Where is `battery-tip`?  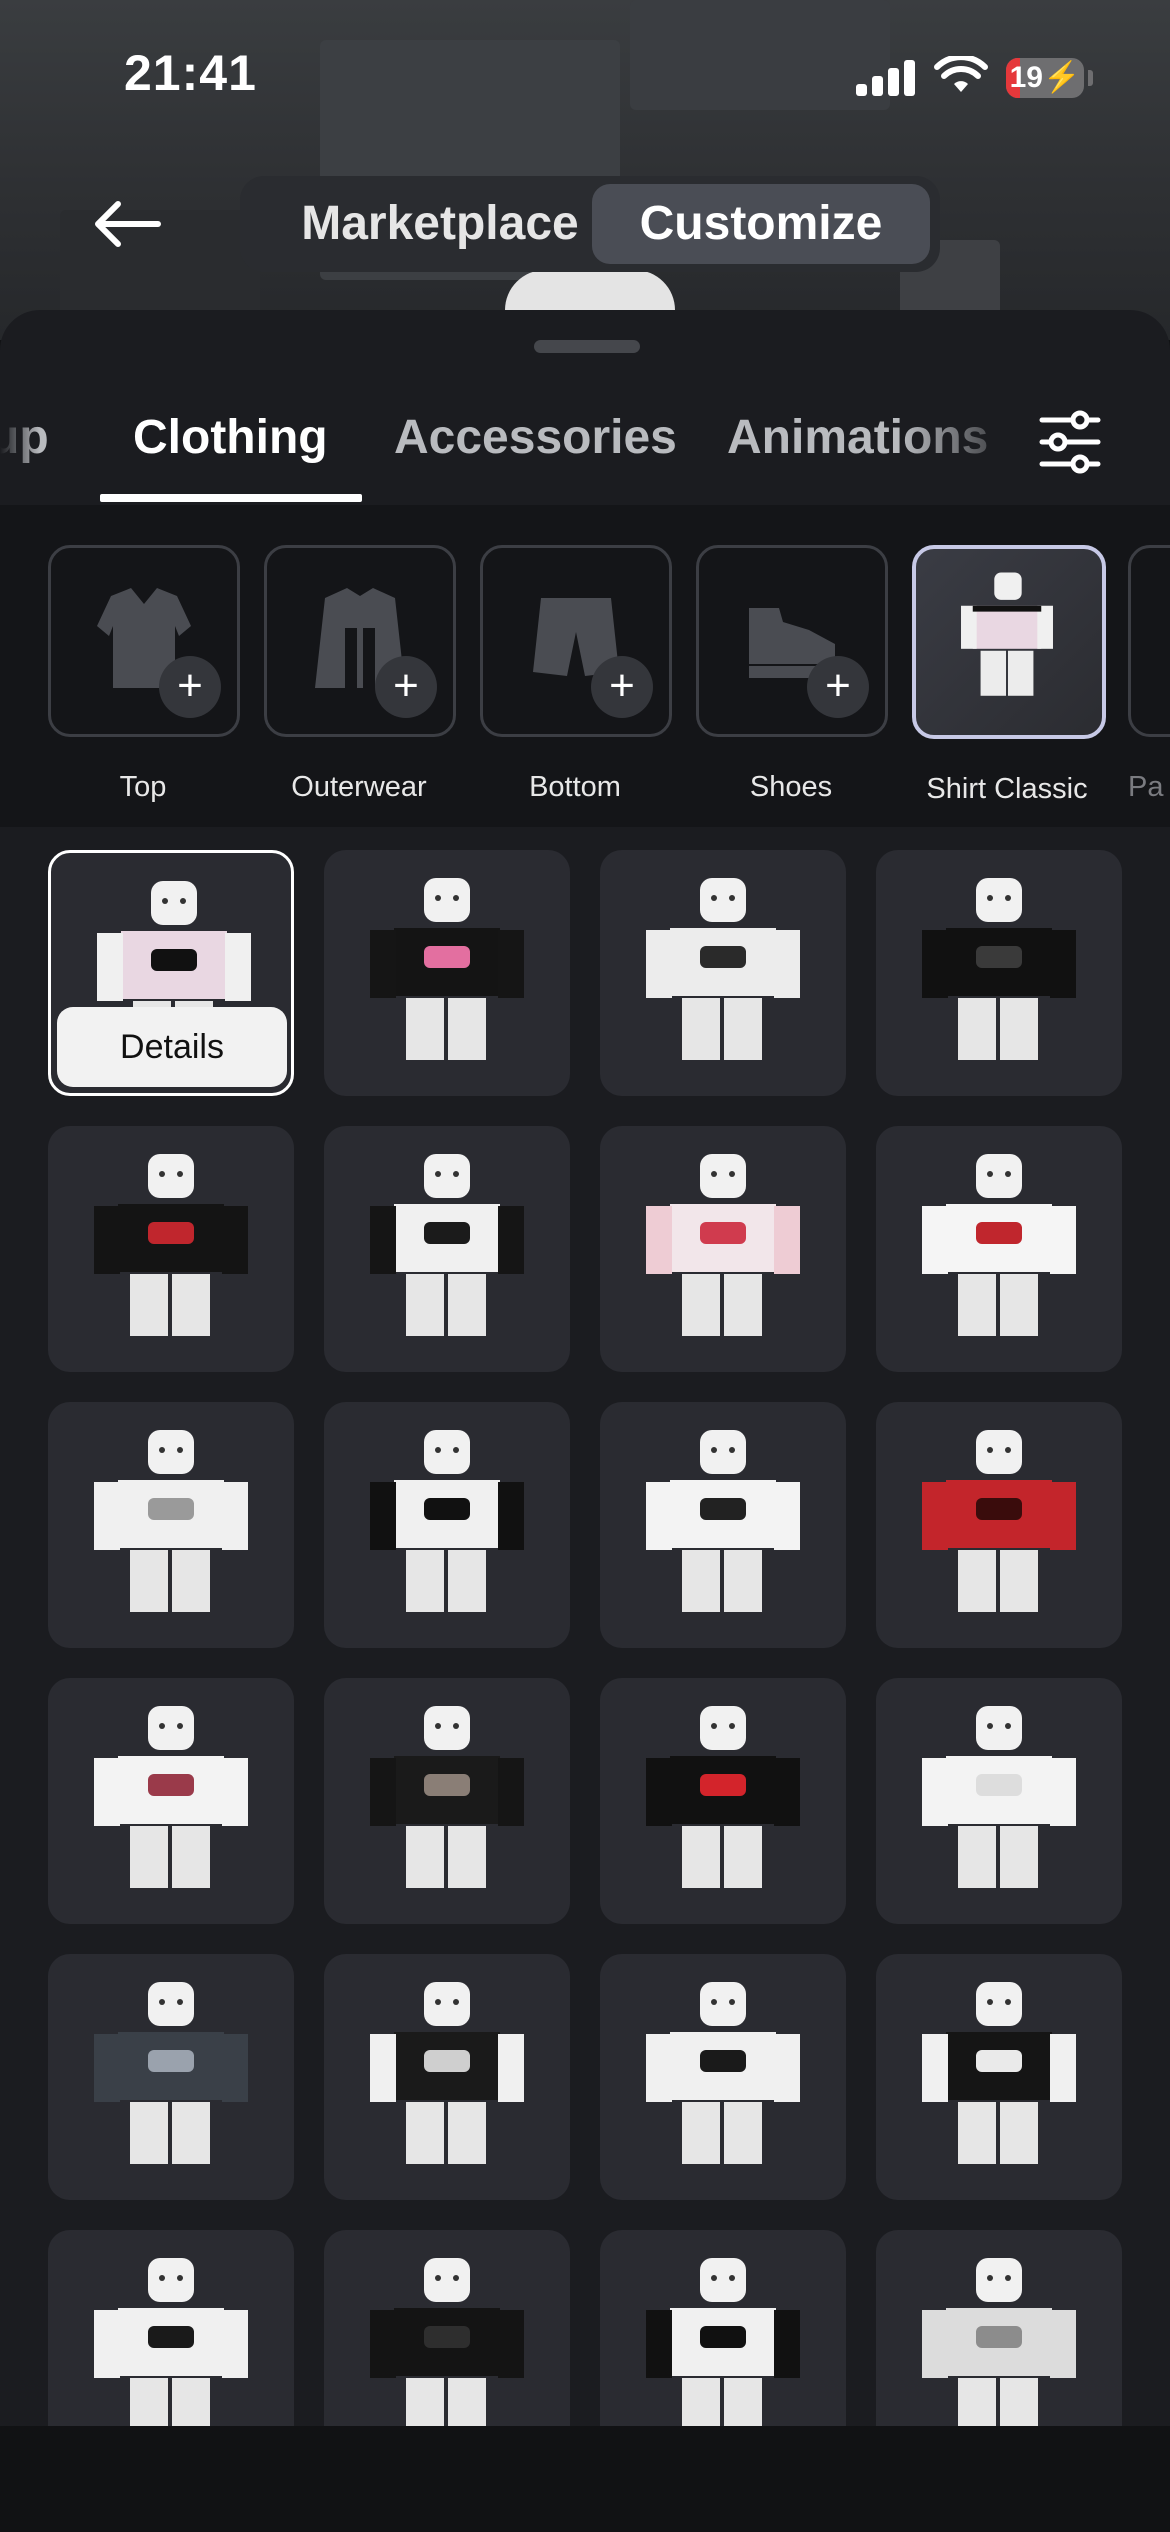 battery-tip is located at coordinates (1090, 78).